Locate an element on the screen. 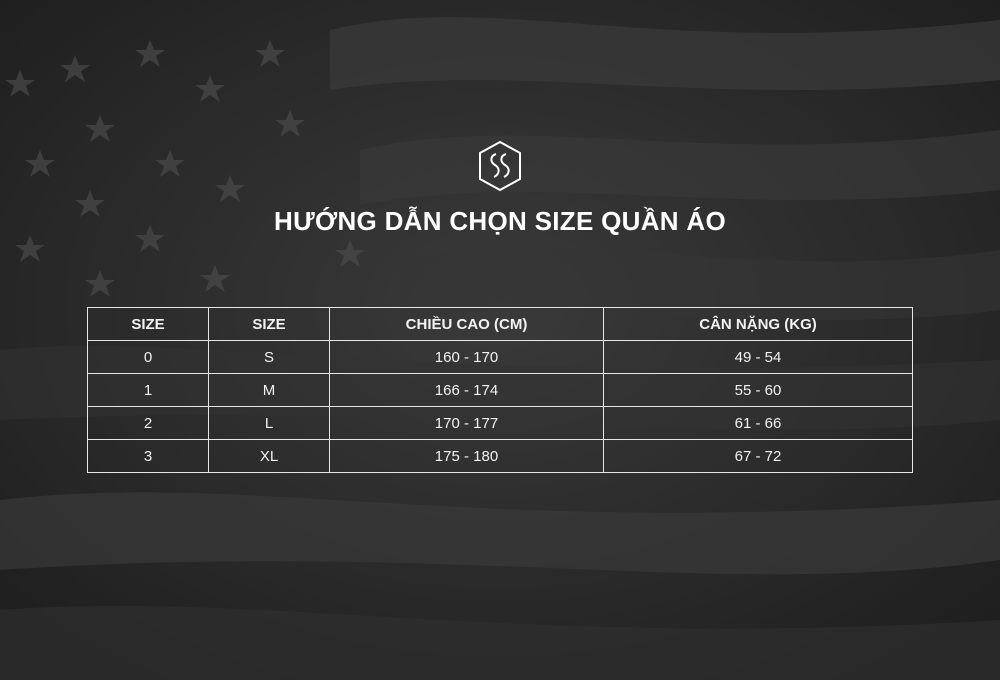 The width and height of the screenshot is (1000, 680). table-row: 3 XL 175 - 180 67 - 72 is located at coordinates (500, 456).